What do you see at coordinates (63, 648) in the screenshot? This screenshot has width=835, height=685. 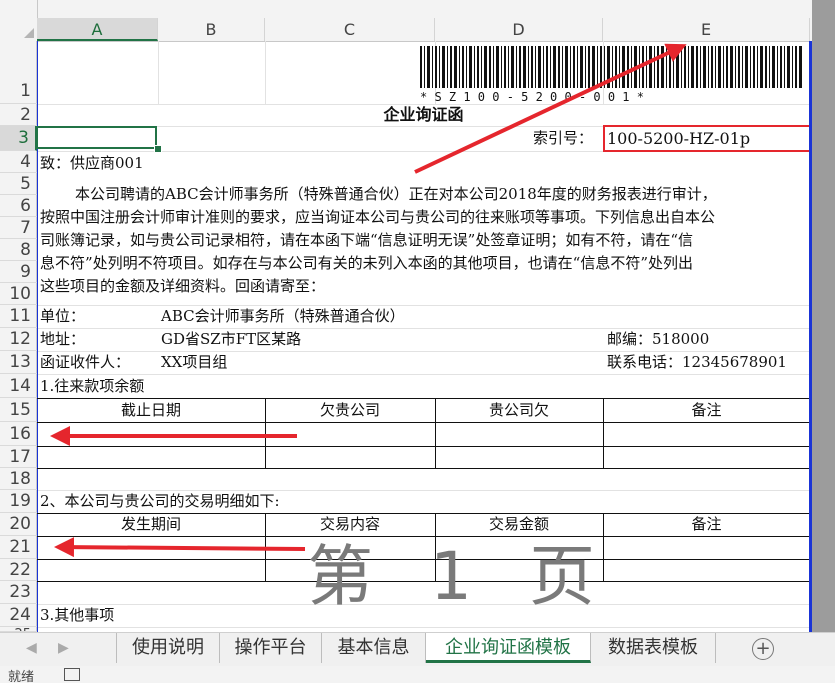 I see `tab-scroll-right-icon: ▶` at bounding box center [63, 648].